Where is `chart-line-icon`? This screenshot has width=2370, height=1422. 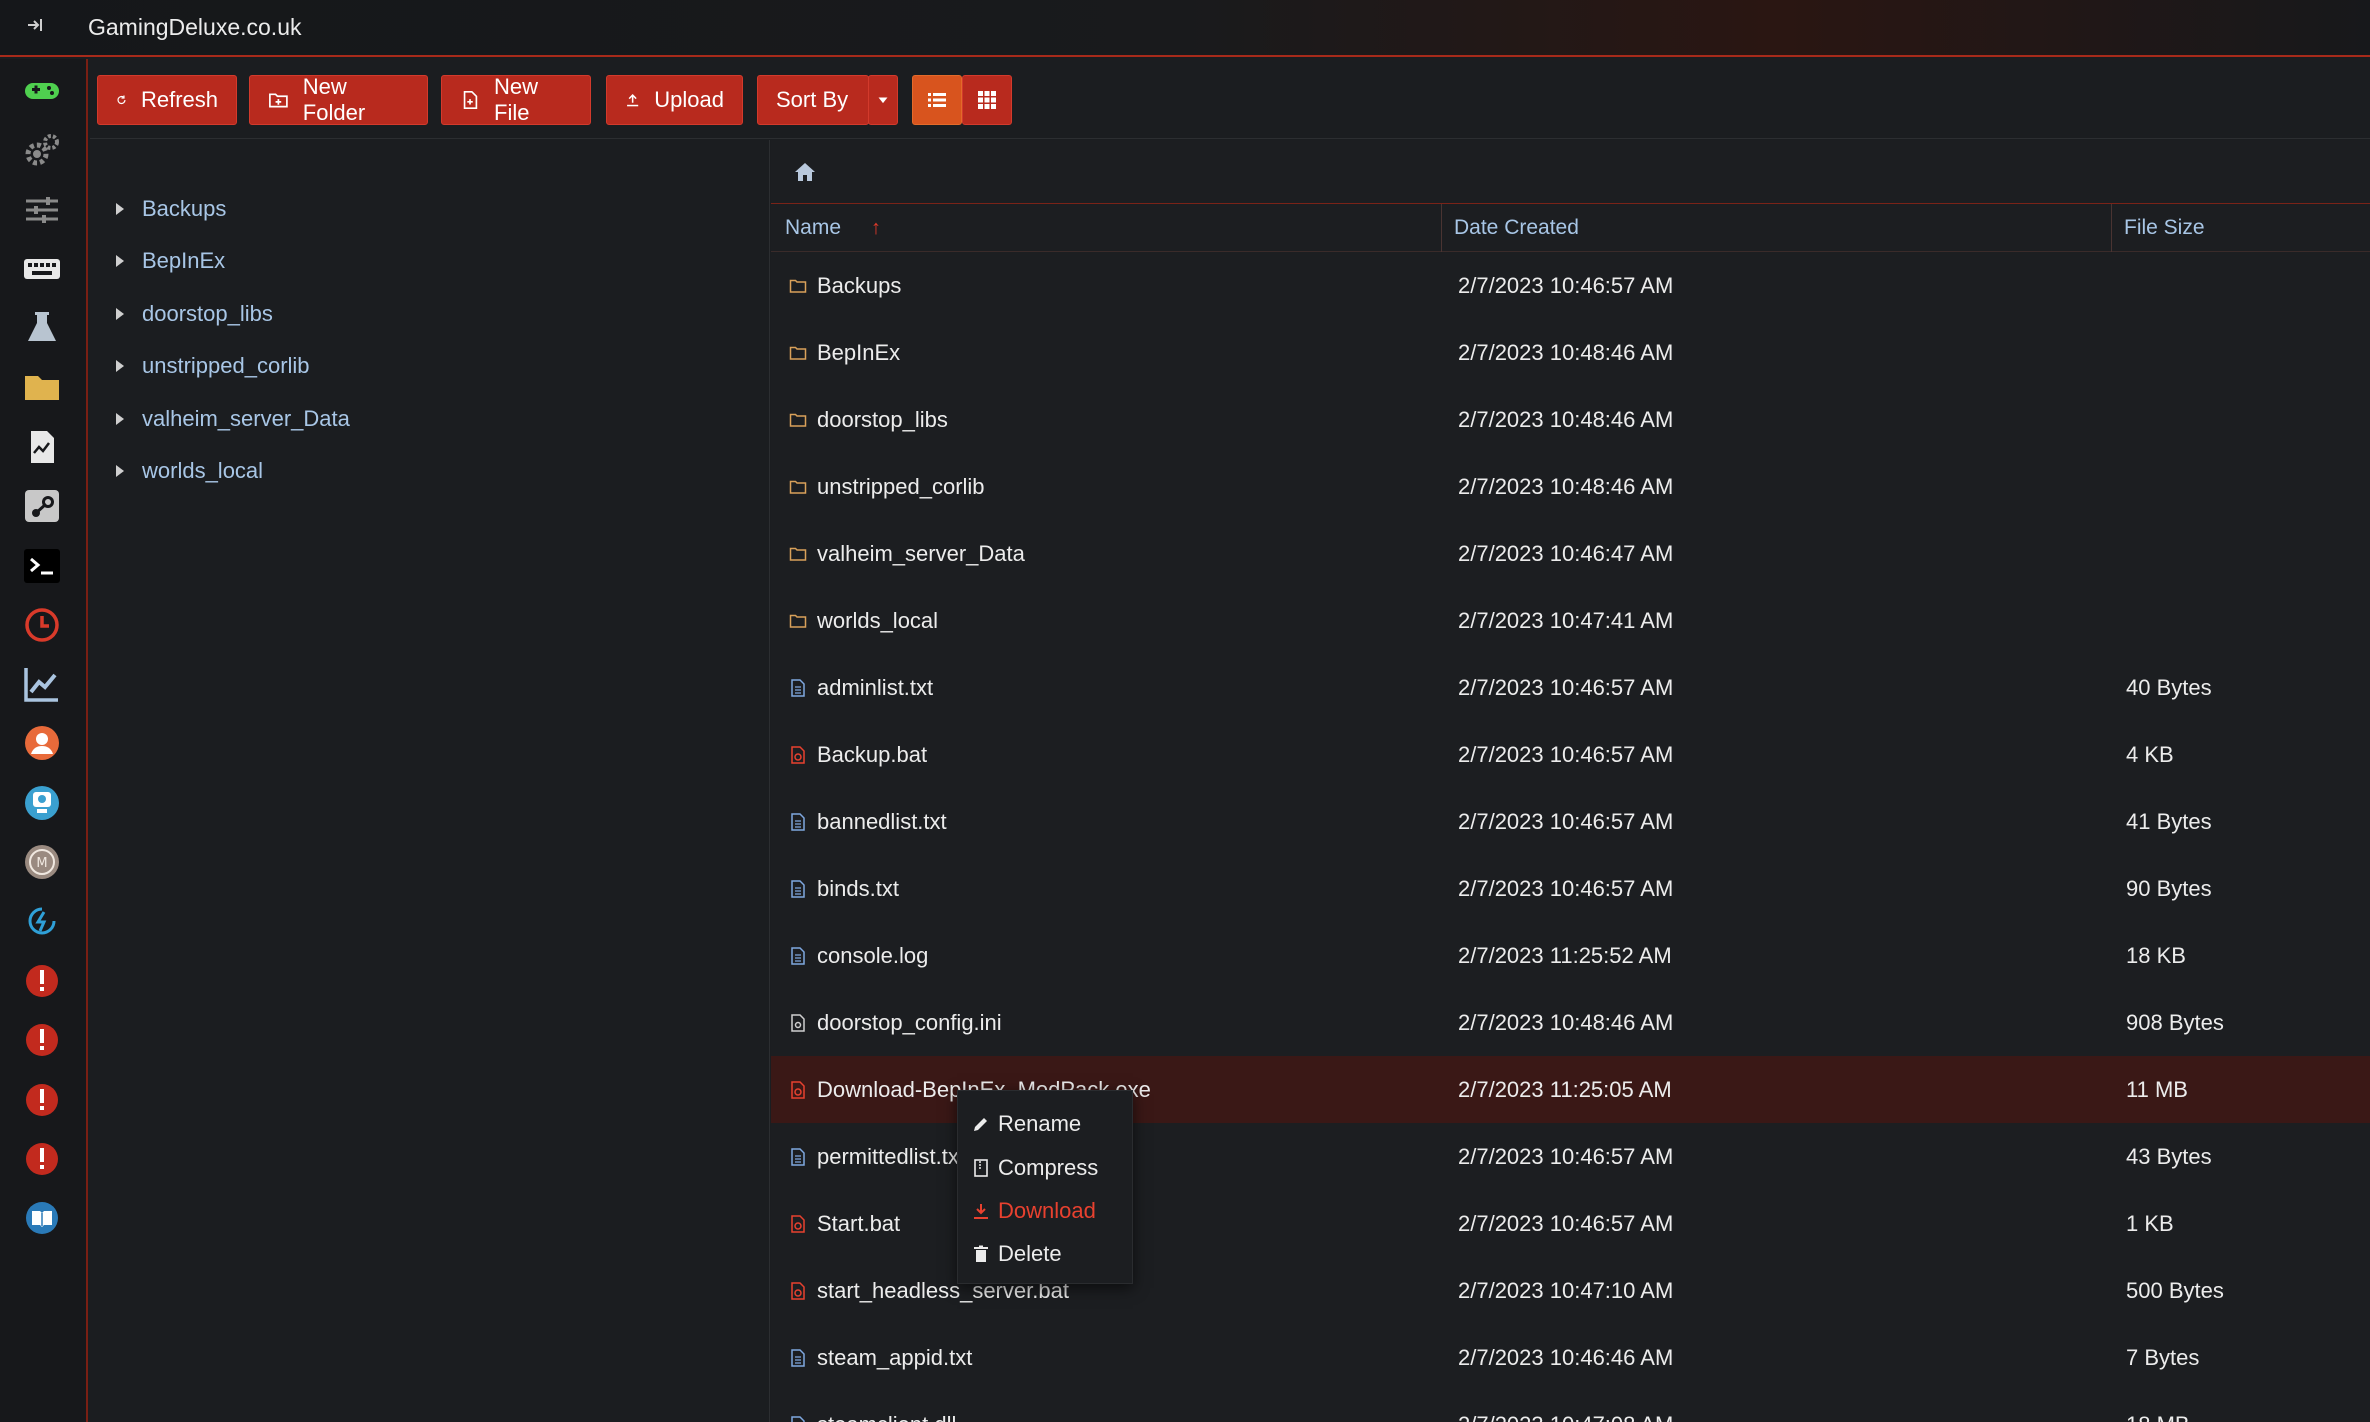
chart-line-icon is located at coordinates (42, 684).